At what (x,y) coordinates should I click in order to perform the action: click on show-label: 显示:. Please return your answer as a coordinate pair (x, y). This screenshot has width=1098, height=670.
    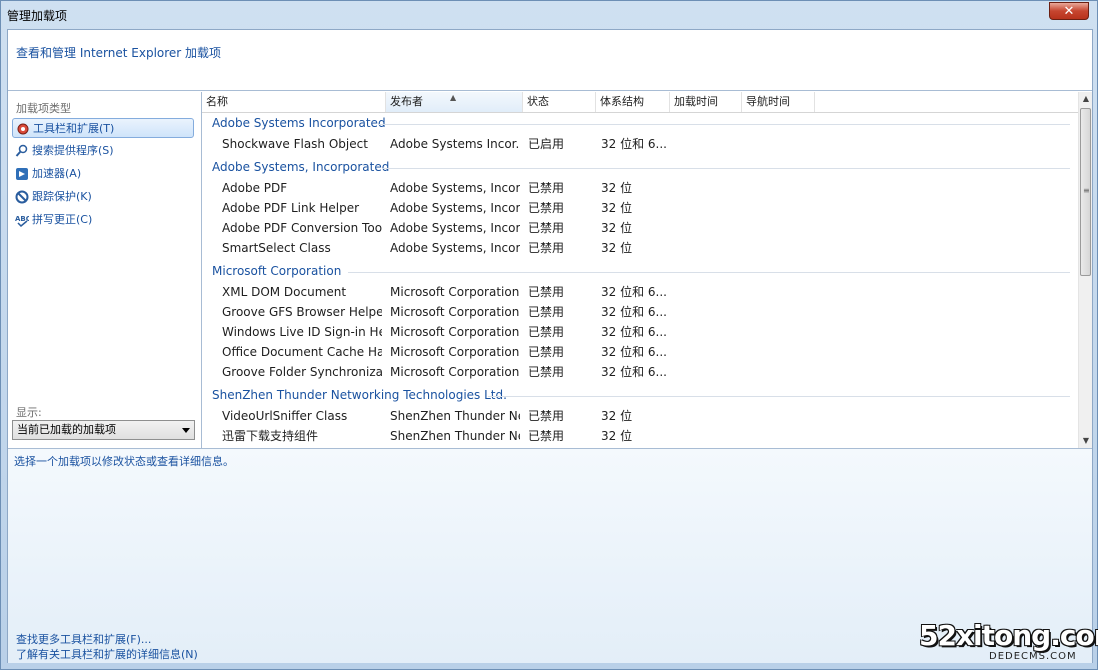
    Looking at the image, I should click on (29, 412).